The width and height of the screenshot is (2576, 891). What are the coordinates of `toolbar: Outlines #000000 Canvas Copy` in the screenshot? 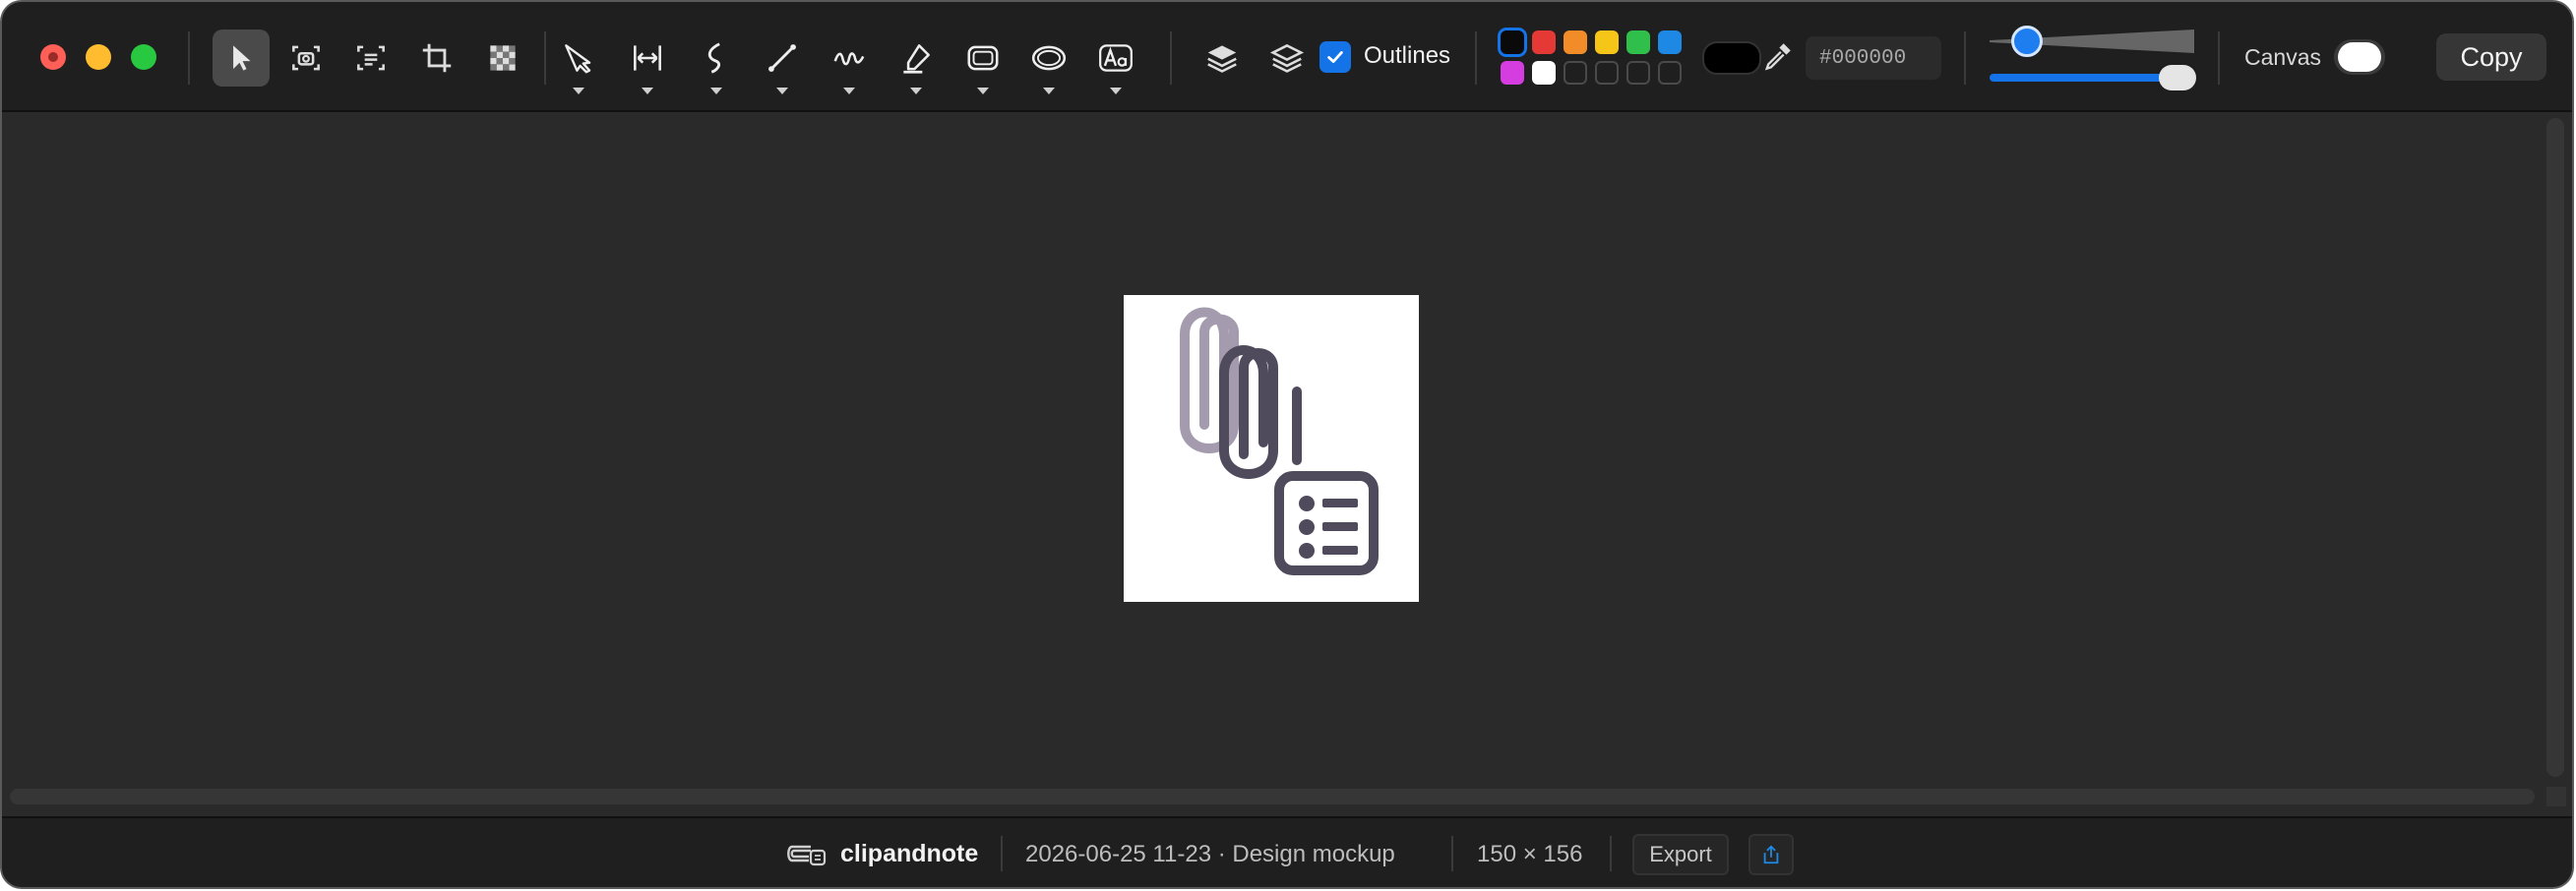 It's located at (1287, 57).